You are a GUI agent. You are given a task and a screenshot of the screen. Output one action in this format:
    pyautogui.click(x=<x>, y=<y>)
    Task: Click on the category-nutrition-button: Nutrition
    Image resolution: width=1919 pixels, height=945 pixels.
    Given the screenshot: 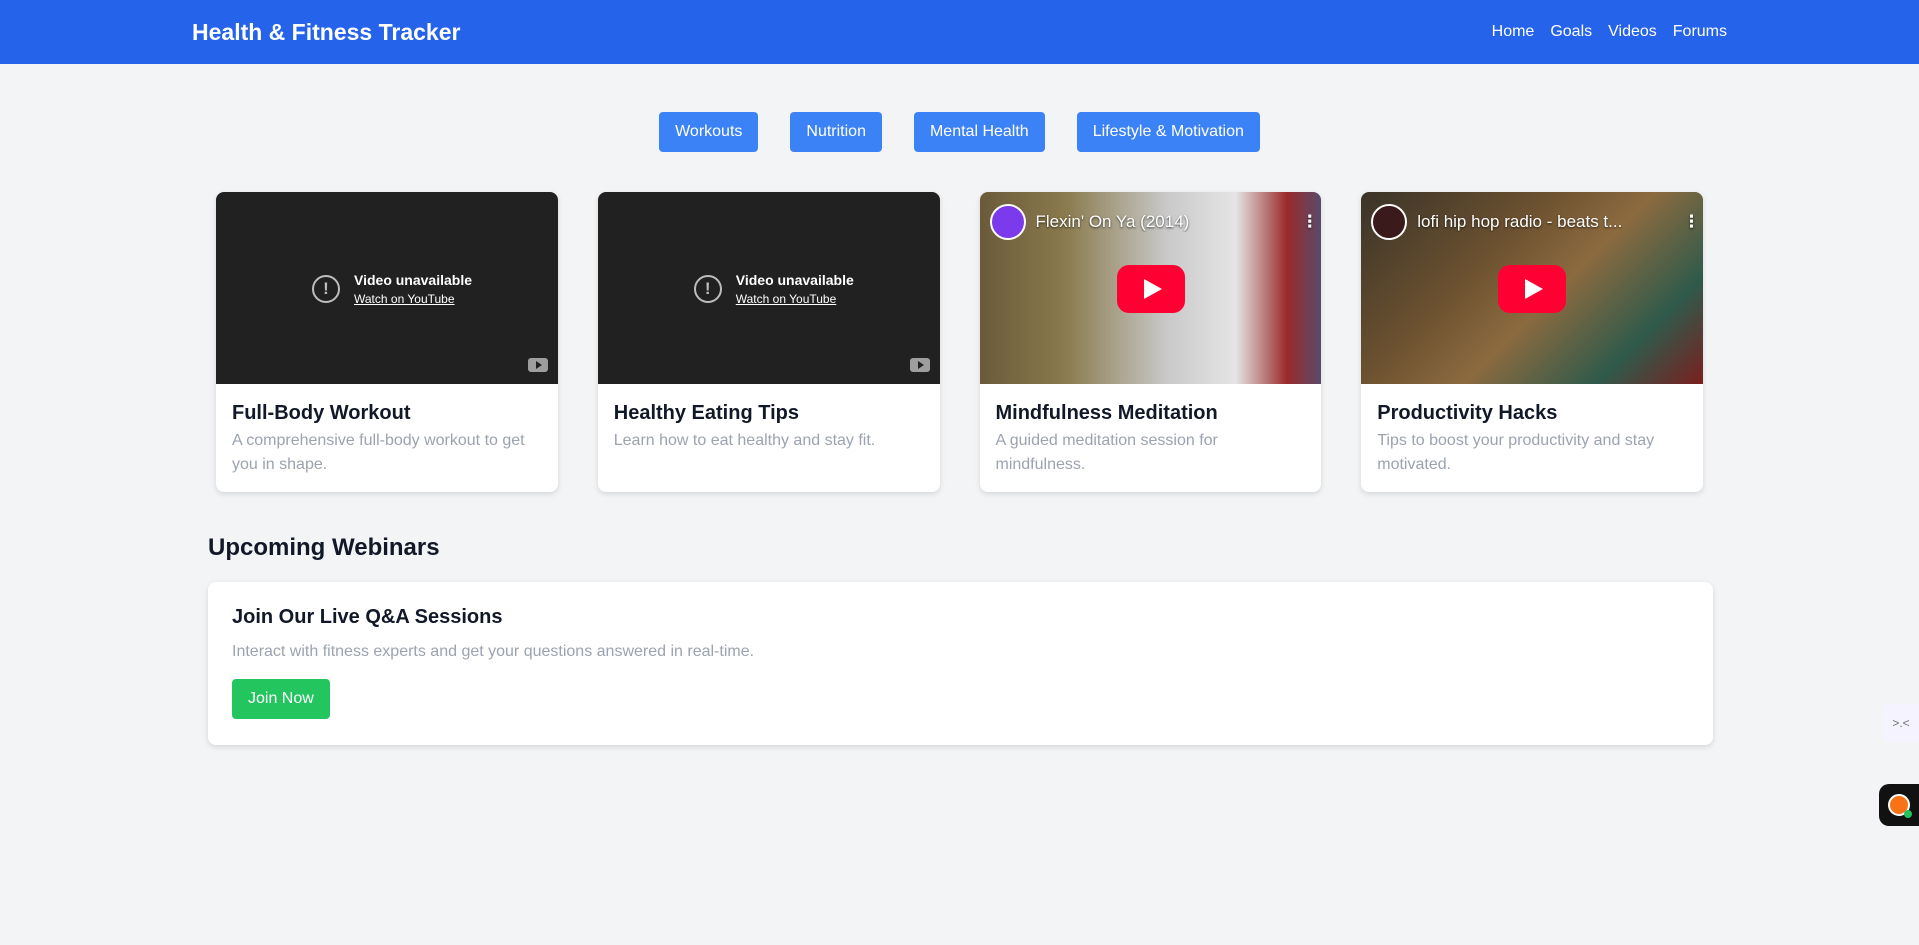 What is the action you would take?
    pyautogui.click(x=836, y=132)
    